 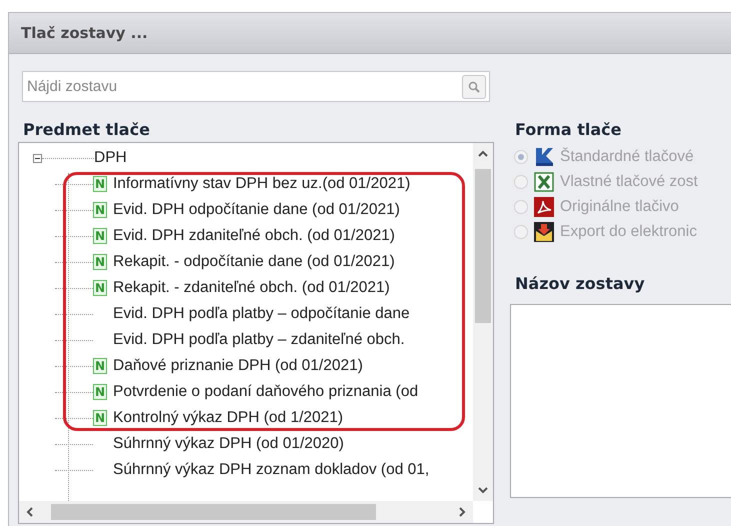 What do you see at coordinates (30, 512) in the screenshot?
I see `scroll-left-icon` at bounding box center [30, 512].